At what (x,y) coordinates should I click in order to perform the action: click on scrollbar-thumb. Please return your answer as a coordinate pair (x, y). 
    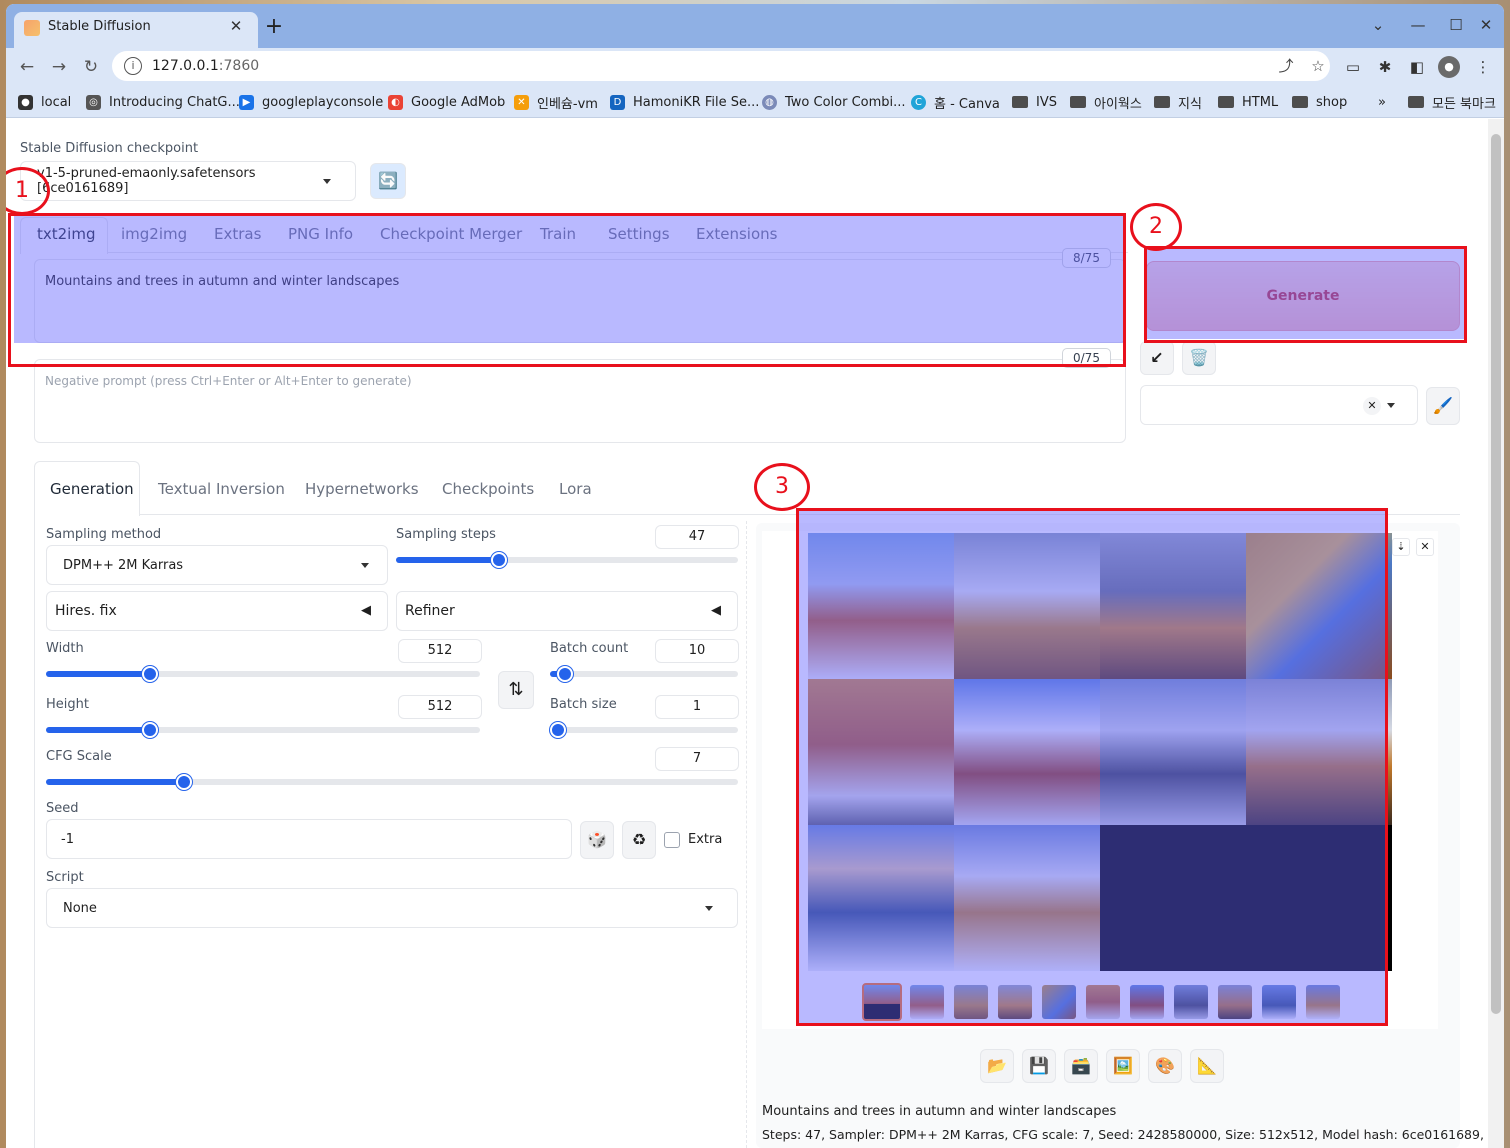
    Looking at the image, I should click on (1496, 574).